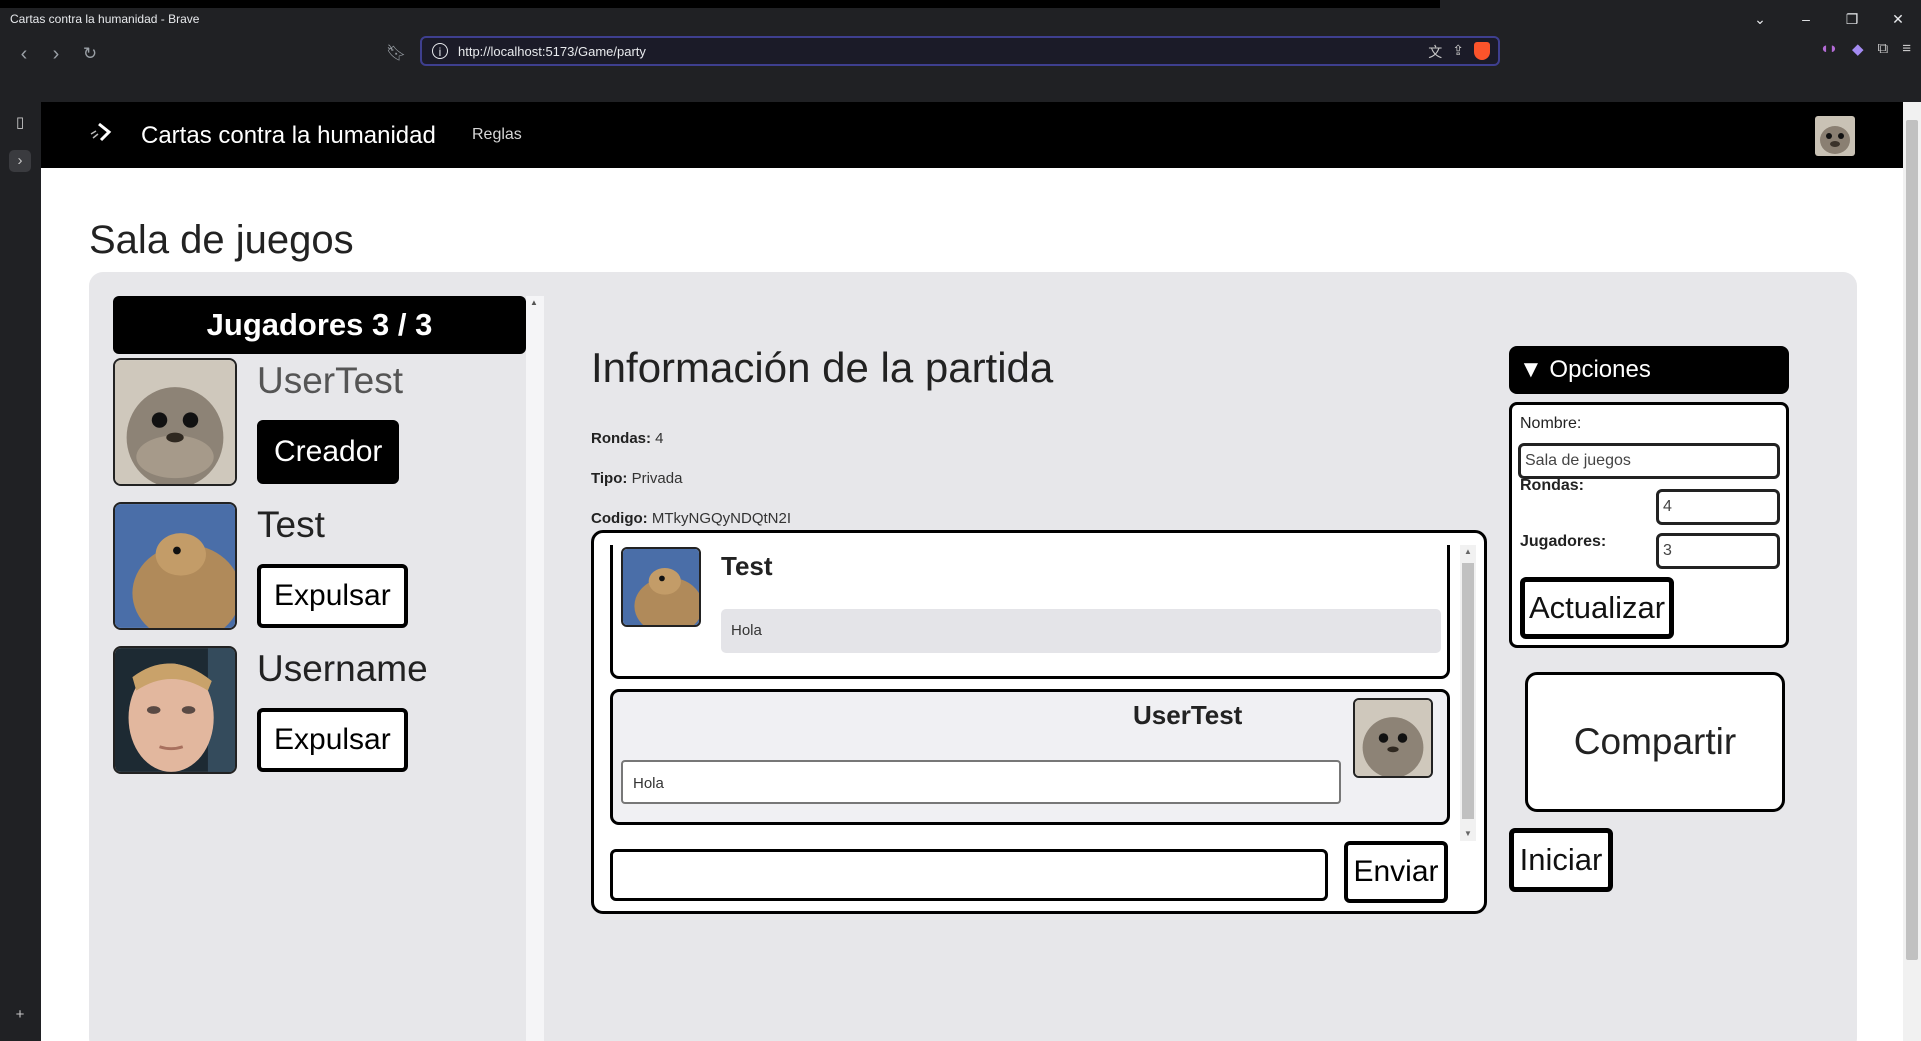 Image resolution: width=1921 pixels, height=1041 pixels. What do you see at coordinates (1551, 423) in the screenshot?
I see `room-name-label: Nombre:` at bounding box center [1551, 423].